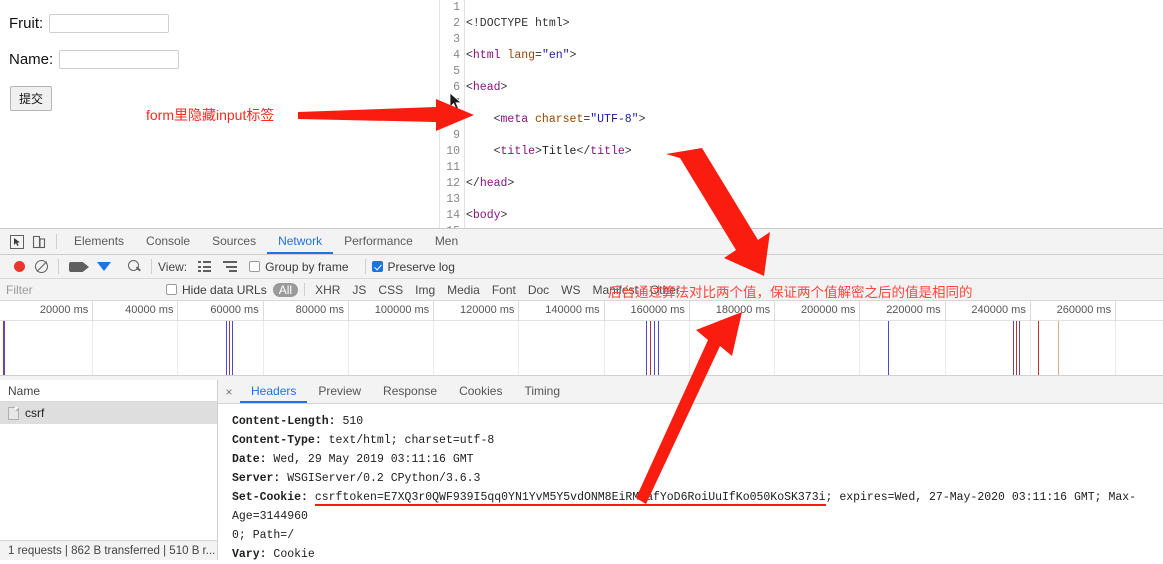 This screenshot has width=1163, height=564. Describe the element at coordinates (168, 241) in the screenshot. I see `tab-console: Console` at that location.